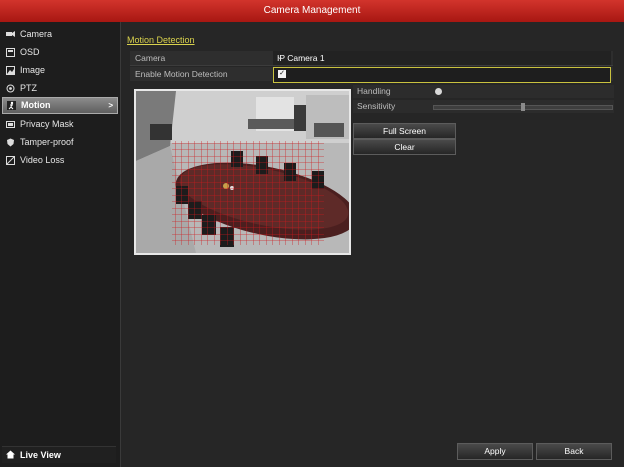 This screenshot has width=624, height=467. Describe the element at coordinates (312, 11) in the screenshot. I see `window-title: Camera Management` at that location.